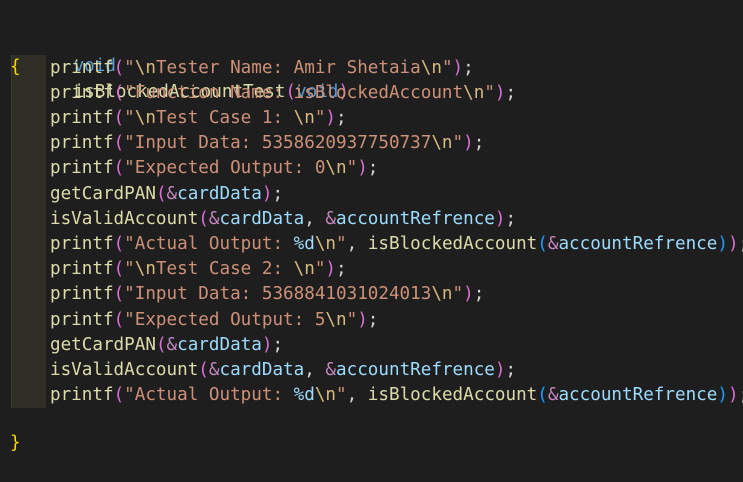 Image resolution: width=743 pixels, height=482 pixels. What do you see at coordinates (225, 319) in the screenshot?
I see `string-literal: "Expected Output: 5` at bounding box center [225, 319].